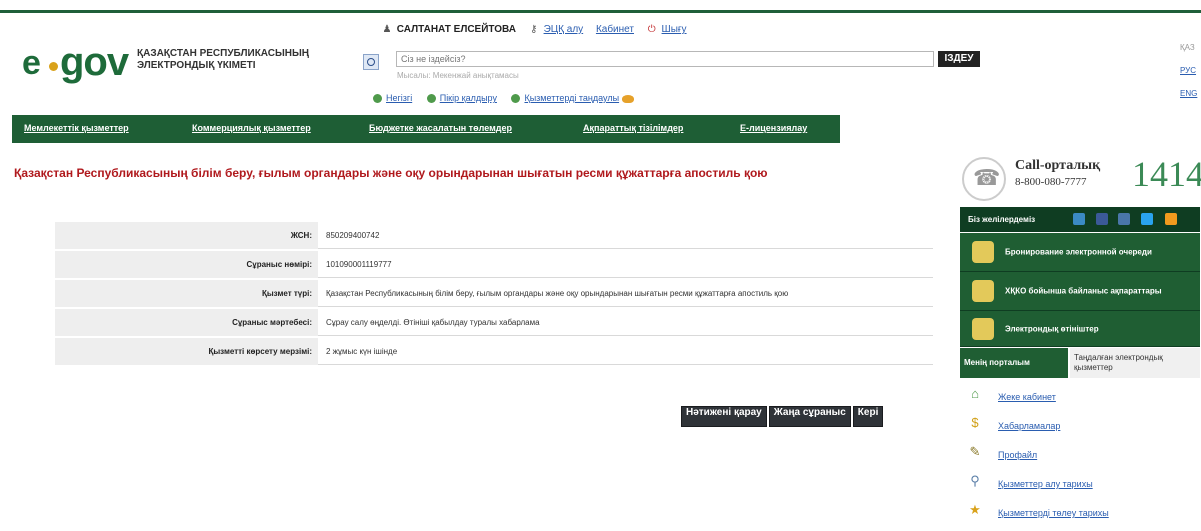 The height and width of the screenshot is (531, 1201). Describe the element at coordinates (674, 29) in the screenshot. I see `logout-link: Шығу` at that location.